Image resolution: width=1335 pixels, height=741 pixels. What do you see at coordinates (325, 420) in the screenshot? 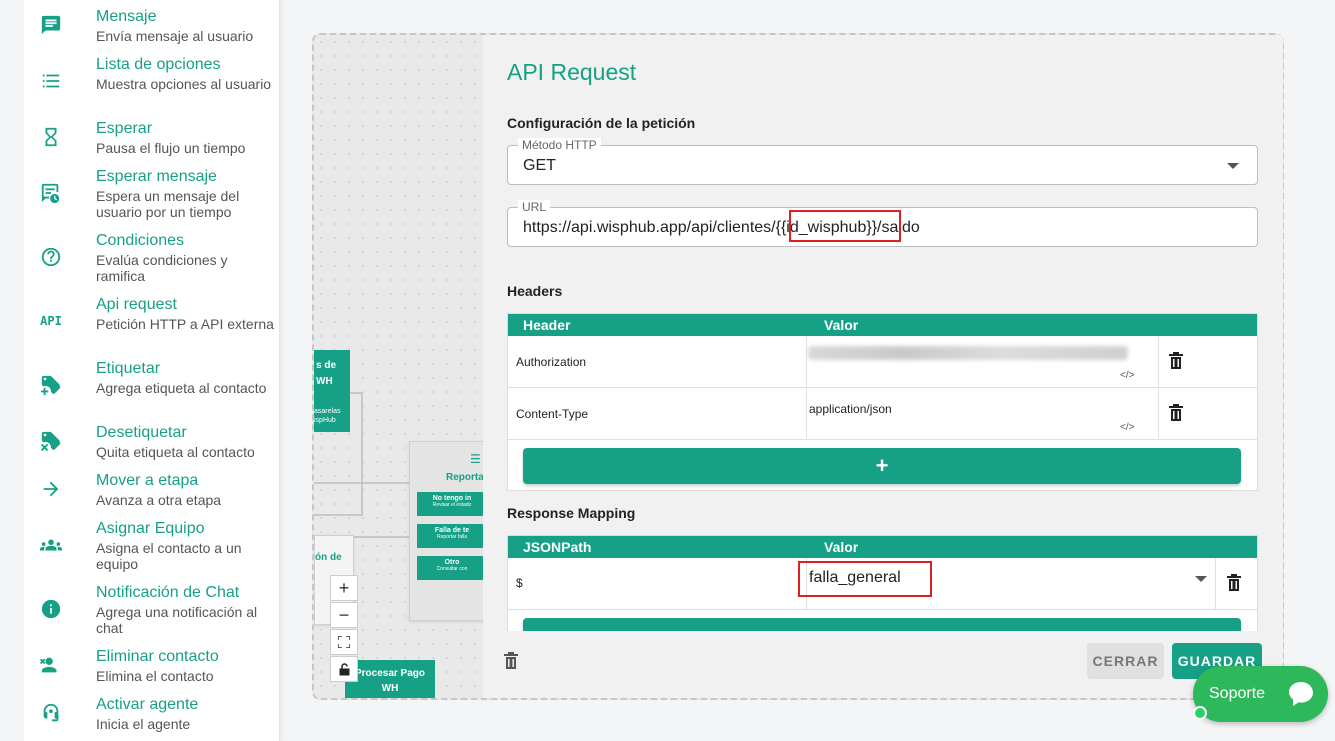
I see `node-label: ispHub` at bounding box center [325, 420].